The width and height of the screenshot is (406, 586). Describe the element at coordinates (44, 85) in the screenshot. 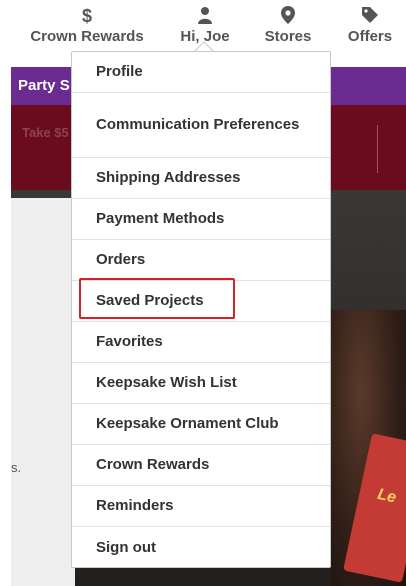

I see `promo-text: Party S` at that location.